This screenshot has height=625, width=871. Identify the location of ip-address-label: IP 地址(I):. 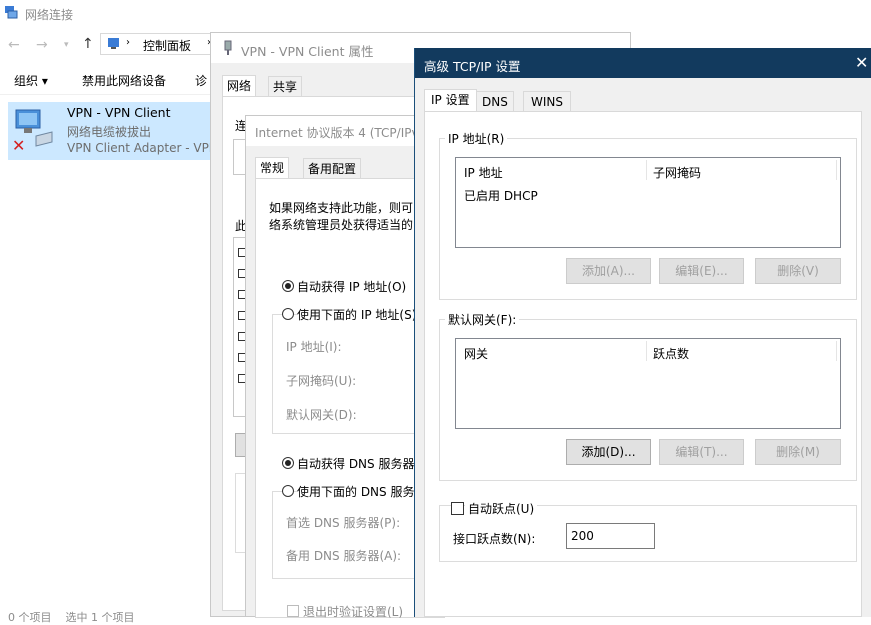
(314, 347).